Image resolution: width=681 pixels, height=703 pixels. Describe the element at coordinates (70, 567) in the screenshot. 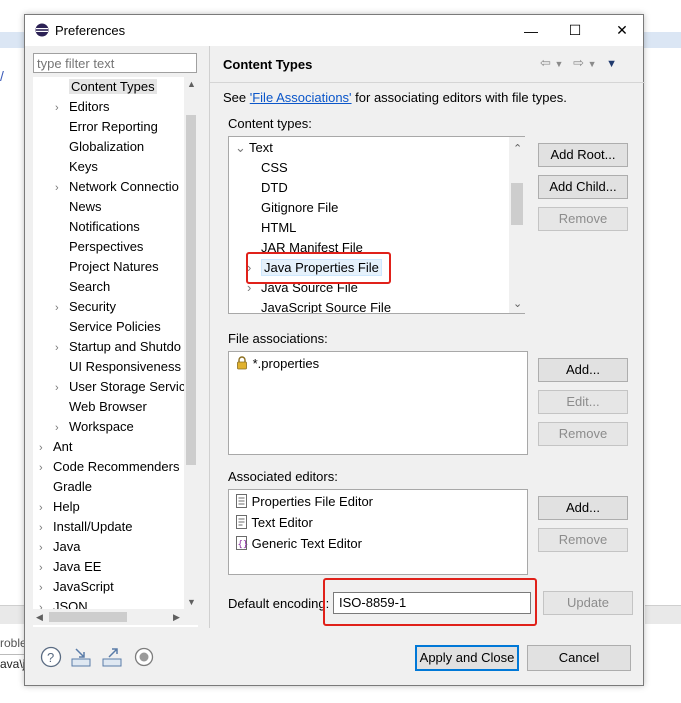

I see `tree-item: › Java EE` at that location.